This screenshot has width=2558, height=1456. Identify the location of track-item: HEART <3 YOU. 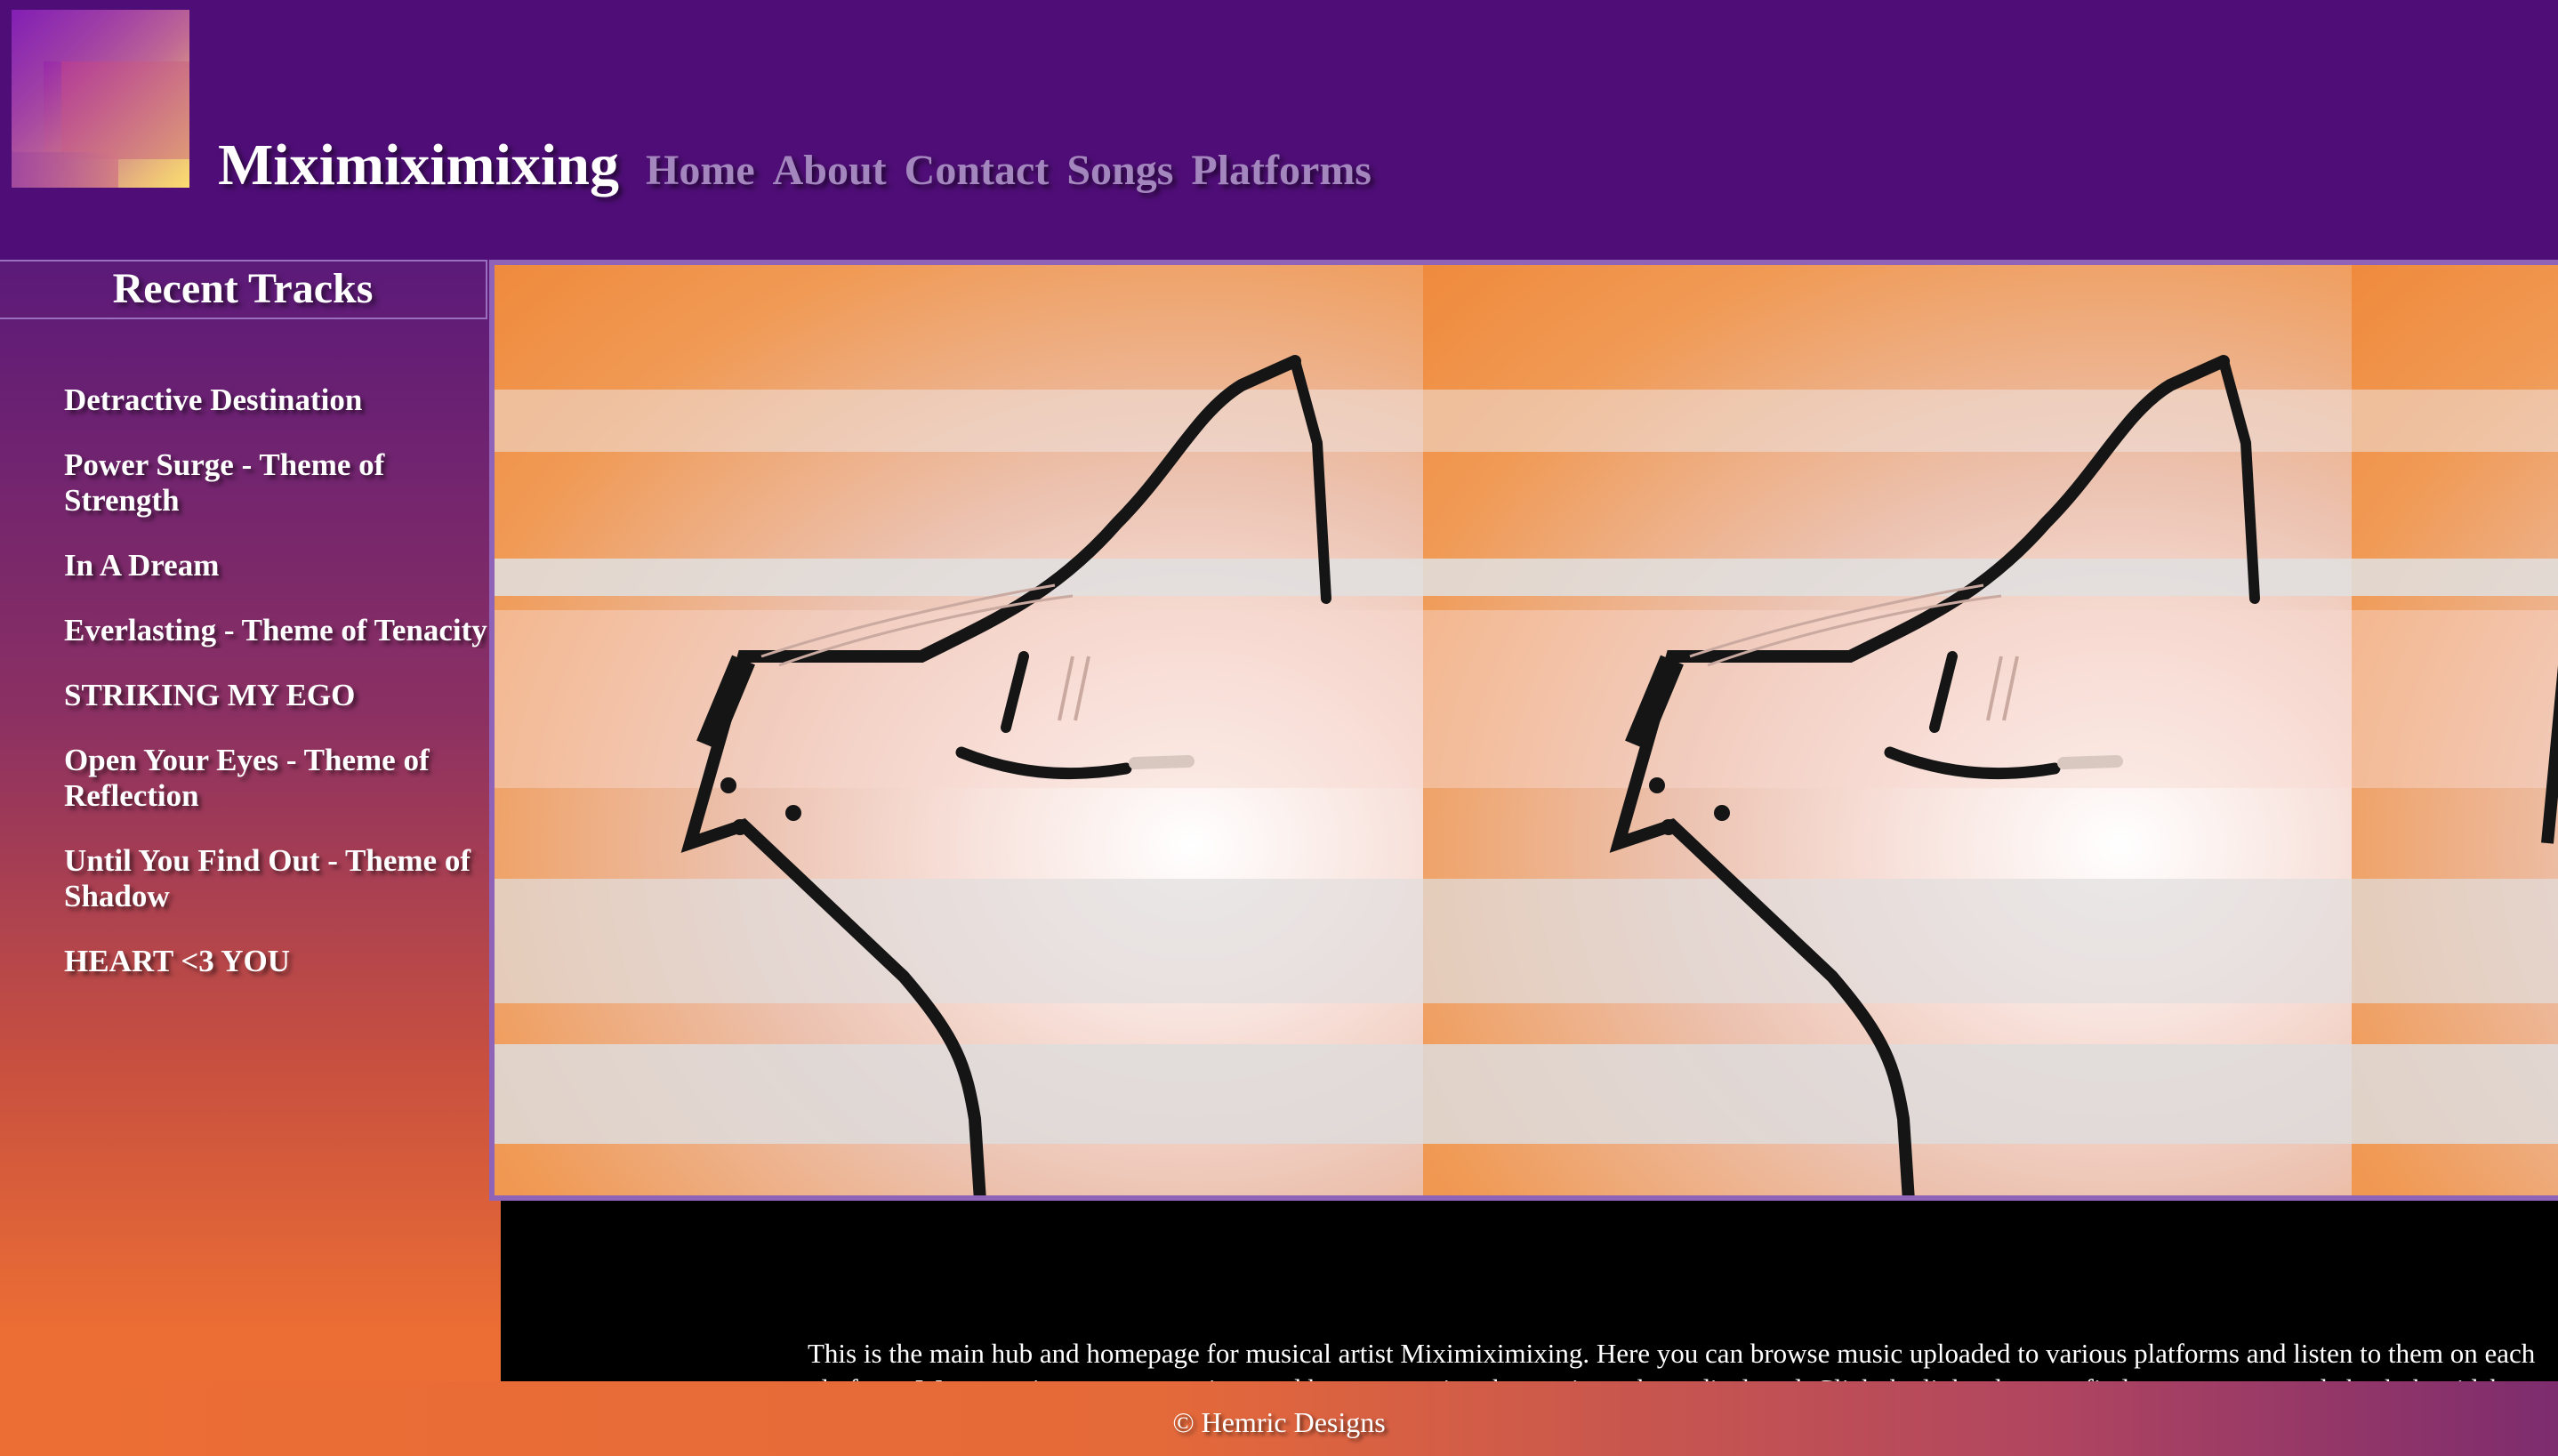
(275, 961).